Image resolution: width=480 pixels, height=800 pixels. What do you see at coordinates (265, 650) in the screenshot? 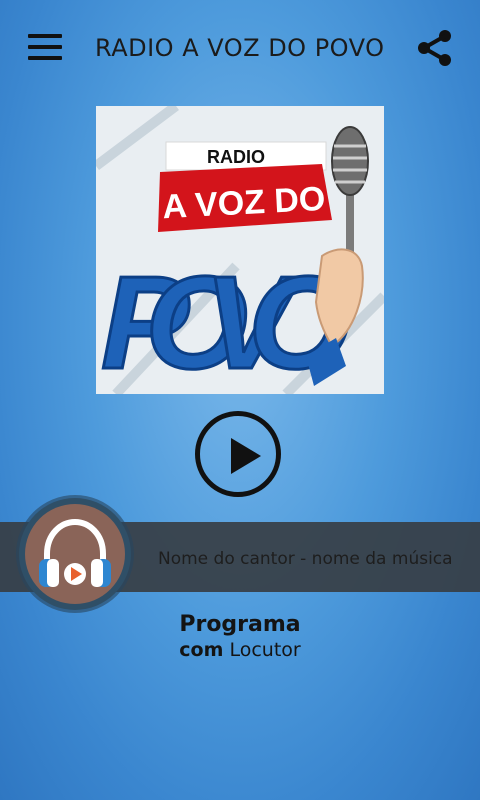
I see `program-host-name: Locutor` at bounding box center [265, 650].